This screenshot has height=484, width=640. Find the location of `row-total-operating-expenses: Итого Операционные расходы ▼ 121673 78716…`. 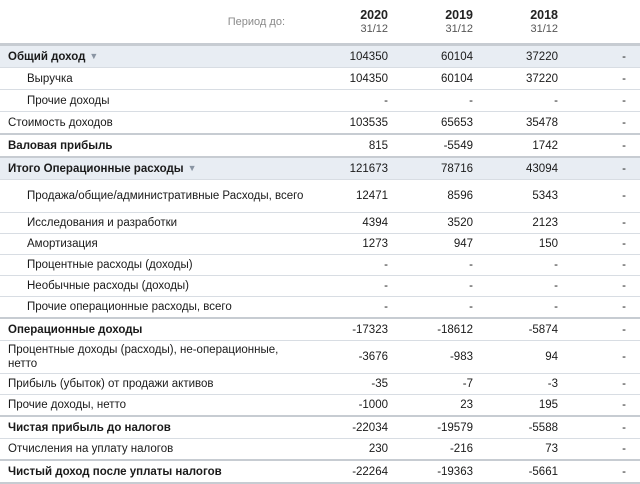

row-total-operating-expenses: Итого Операционные расходы ▼ 121673 78716… is located at coordinates (320, 168).